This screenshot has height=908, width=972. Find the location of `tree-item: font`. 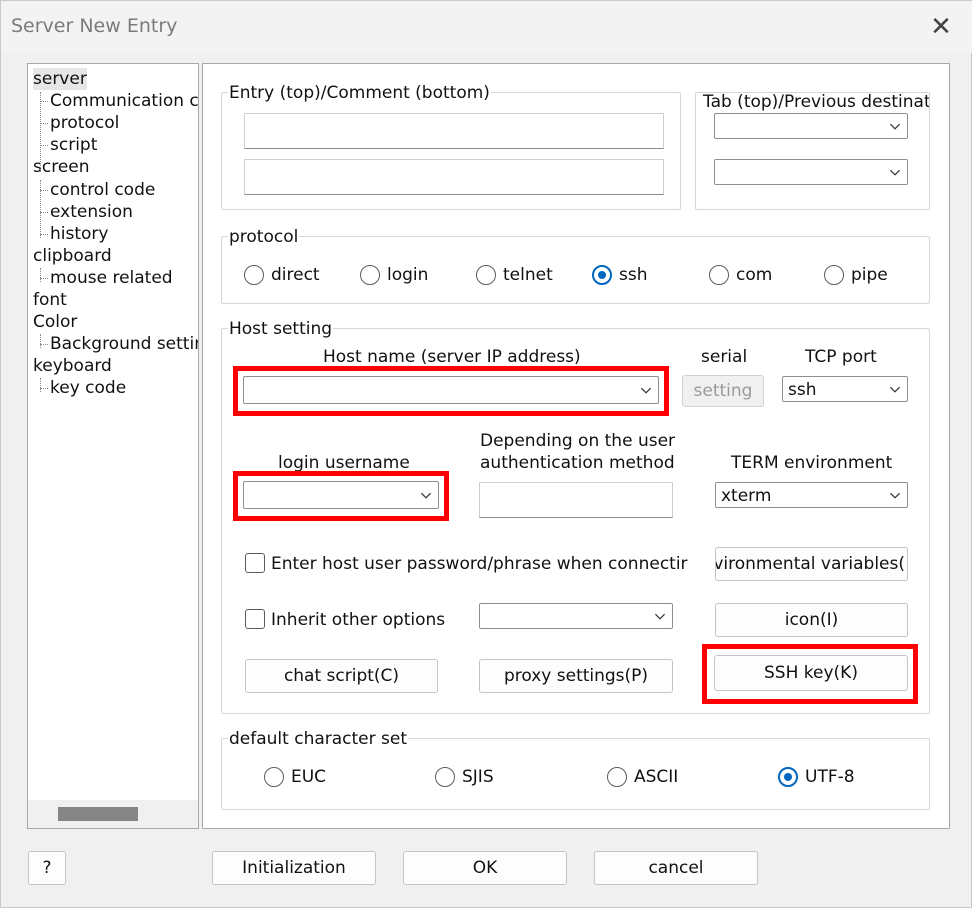

tree-item: font is located at coordinates (50, 300).